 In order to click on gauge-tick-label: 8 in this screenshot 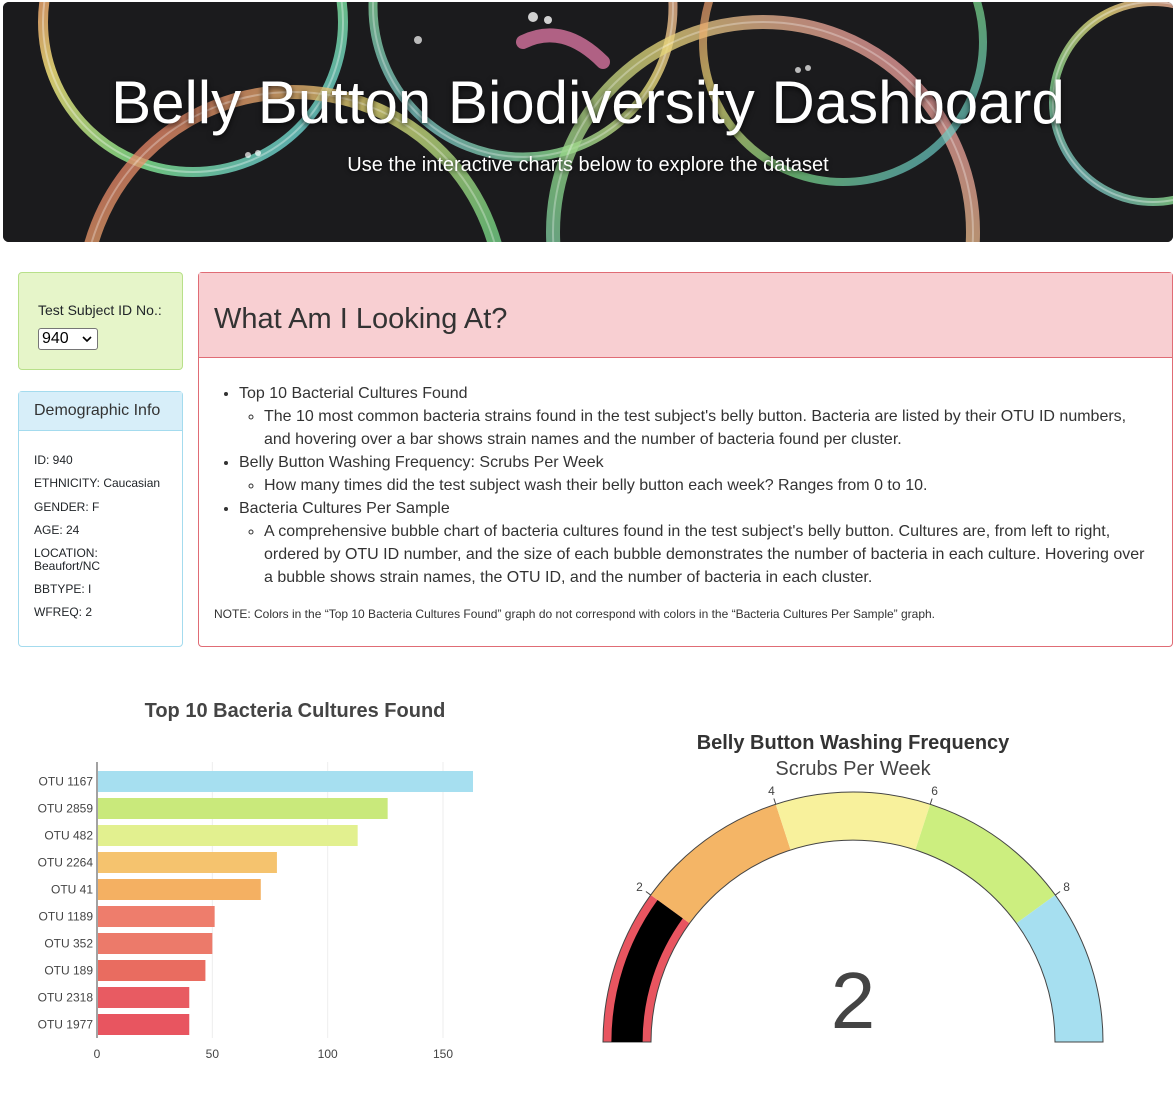, I will do `click(1066, 887)`.